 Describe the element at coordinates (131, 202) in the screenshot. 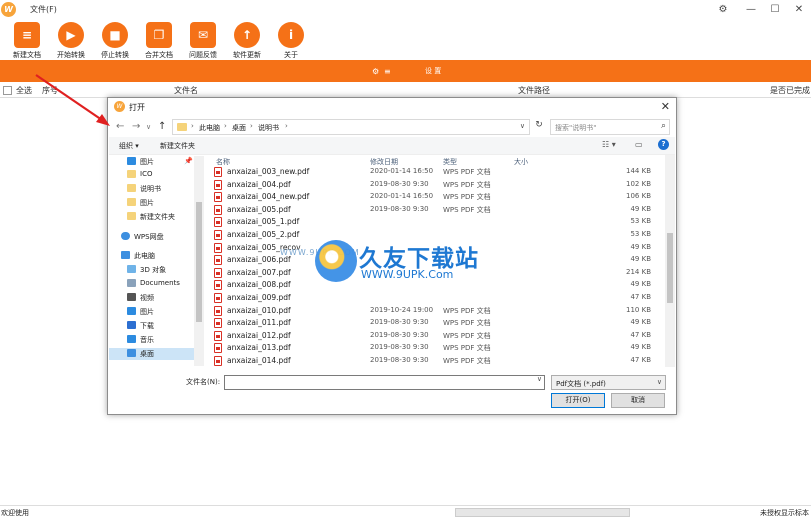

I see `folder-icon` at that location.